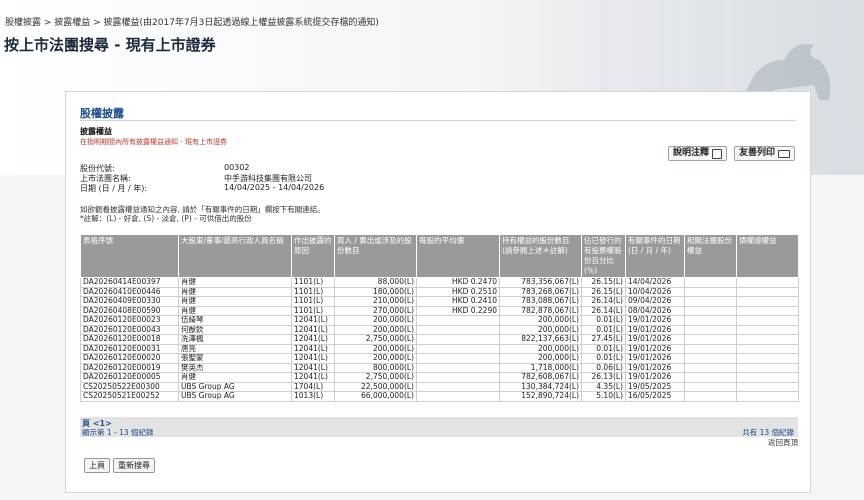 This screenshot has height=500, width=864. What do you see at coordinates (129, 339) in the screenshot?
I see `form-serial-cell: DA20260120E00018` at bounding box center [129, 339].